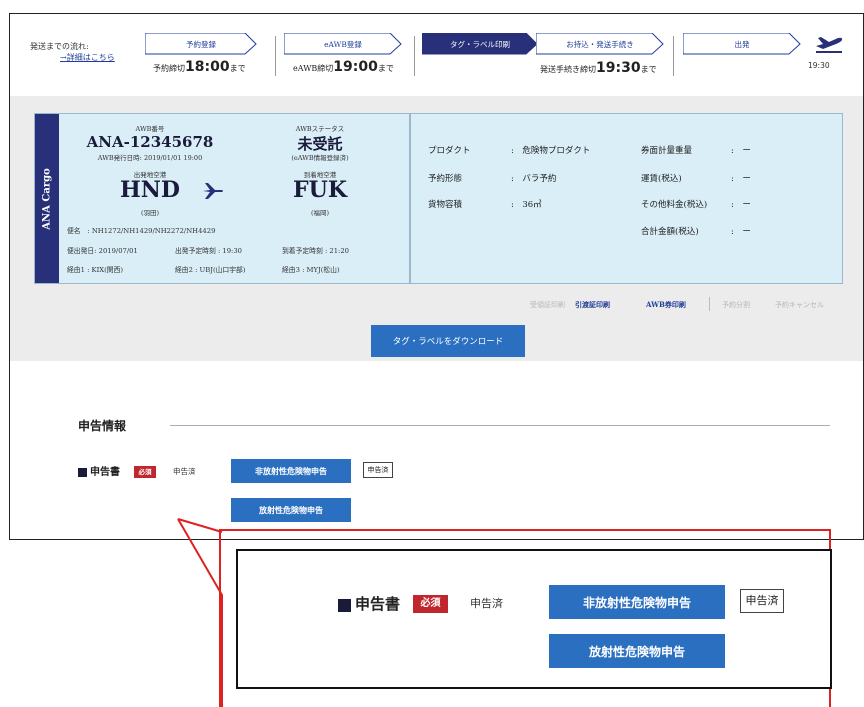 The image size is (864, 707). I want to click on radioactive-declaration-button: 放射性危険物申告, so click(637, 651).